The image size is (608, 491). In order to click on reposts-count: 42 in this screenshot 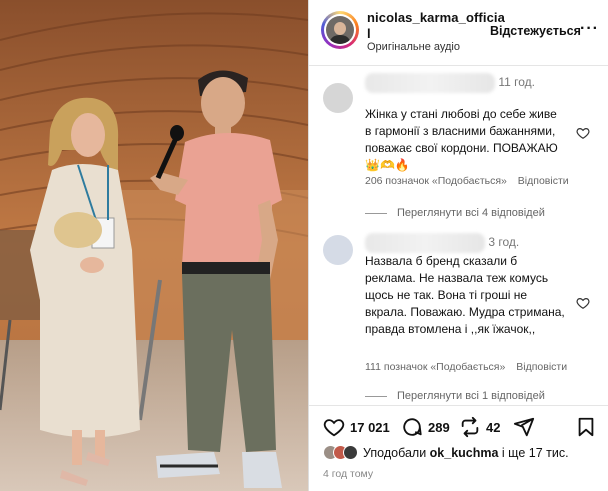, I will do `click(493, 427)`.